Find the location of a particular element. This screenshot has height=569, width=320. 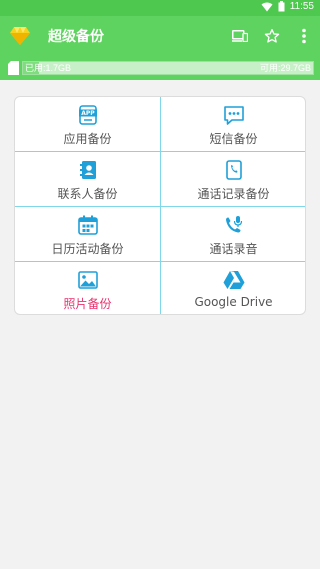

sd-card-icon is located at coordinates (13, 68).